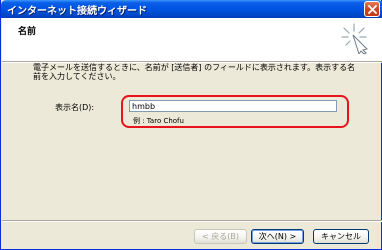 Image resolution: width=382 pixels, height=250 pixels. What do you see at coordinates (158, 121) in the screenshot?
I see `example-text: 例 : Taro Chofu` at bounding box center [158, 121].